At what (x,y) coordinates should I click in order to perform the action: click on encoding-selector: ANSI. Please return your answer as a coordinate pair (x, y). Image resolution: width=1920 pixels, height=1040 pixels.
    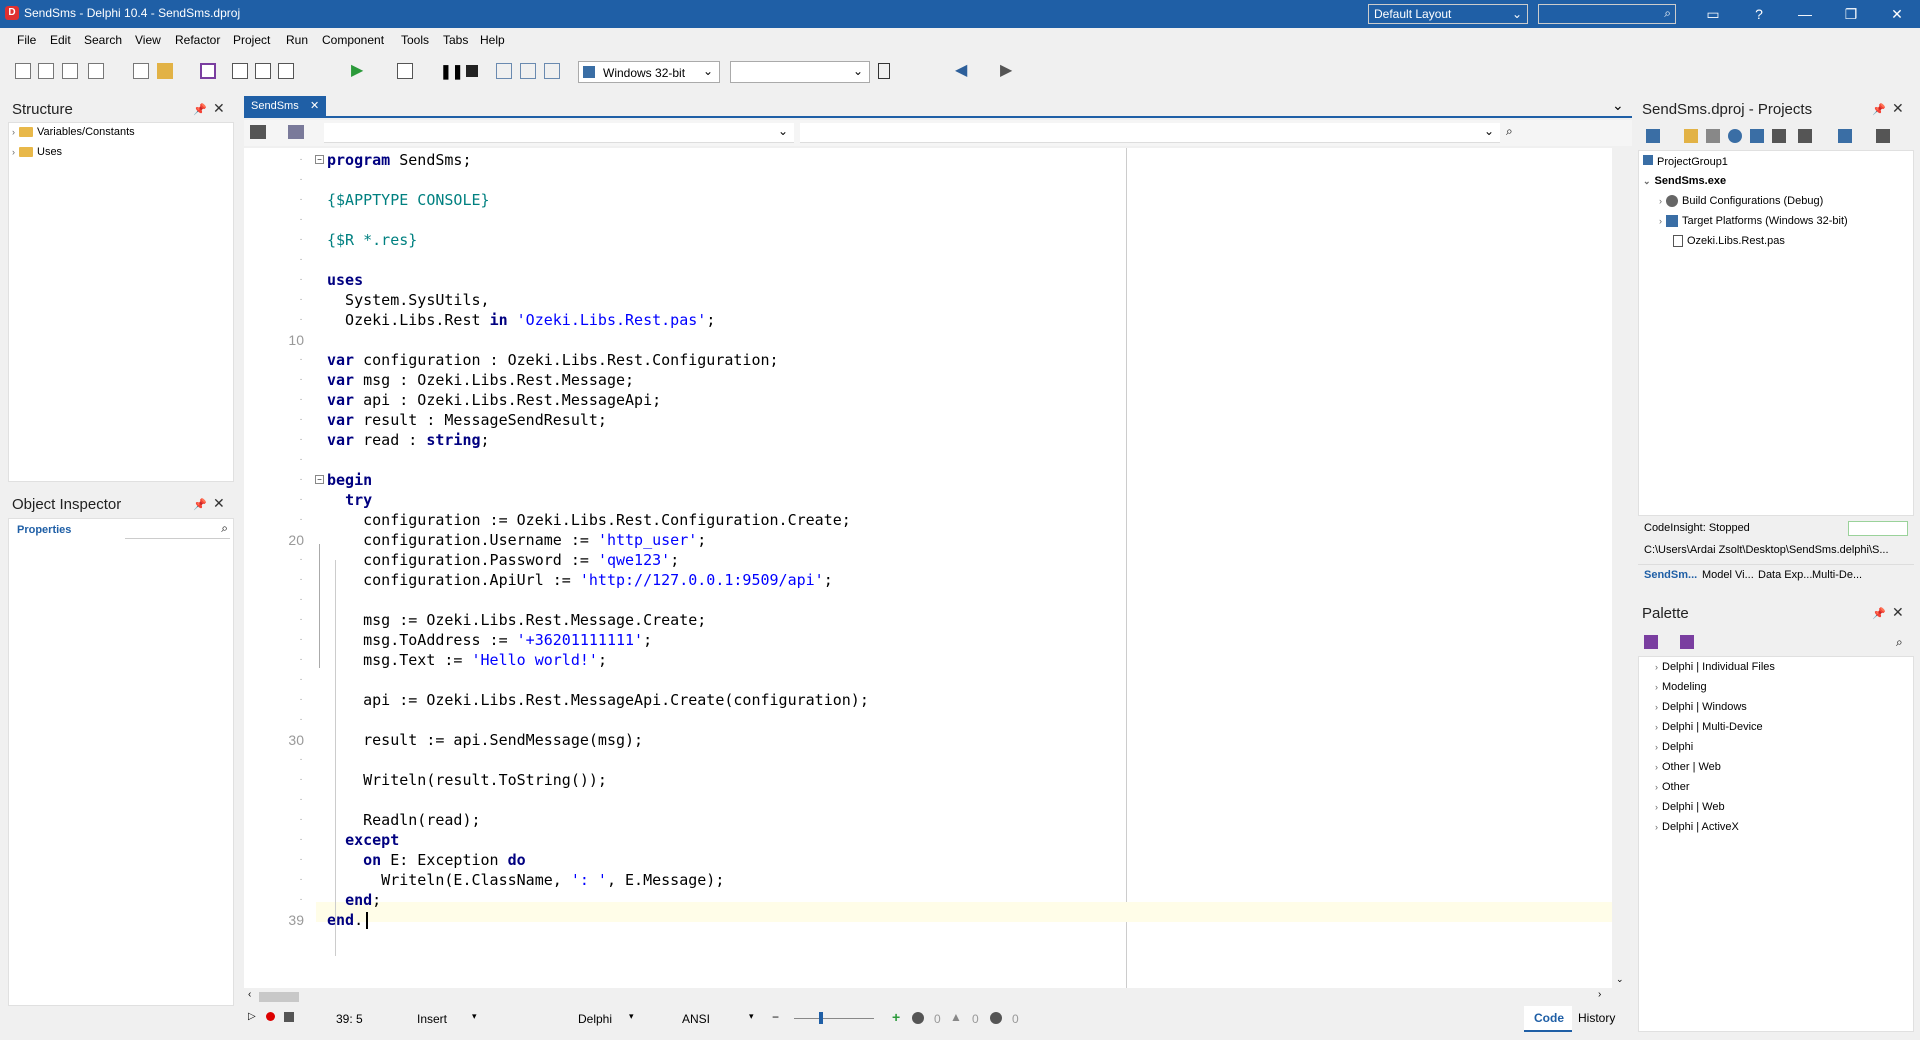
    Looking at the image, I should click on (696, 1019).